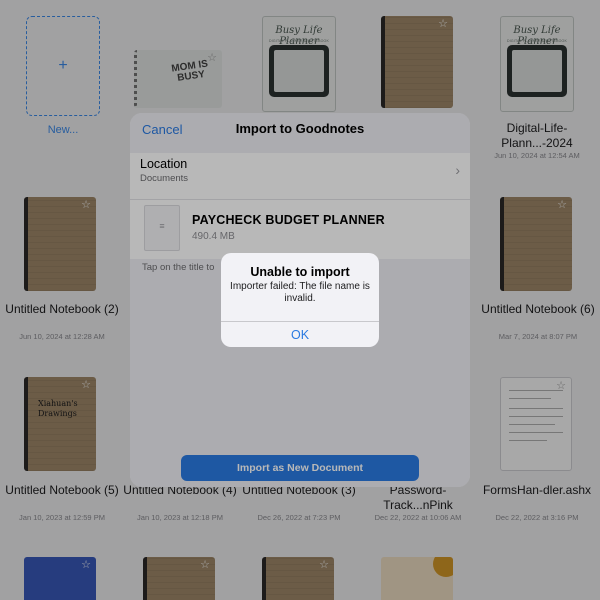  What do you see at coordinates (457, 170) in the screenshot?
I see `chevron-right-icon: ›` at bounding box center [457, 170].